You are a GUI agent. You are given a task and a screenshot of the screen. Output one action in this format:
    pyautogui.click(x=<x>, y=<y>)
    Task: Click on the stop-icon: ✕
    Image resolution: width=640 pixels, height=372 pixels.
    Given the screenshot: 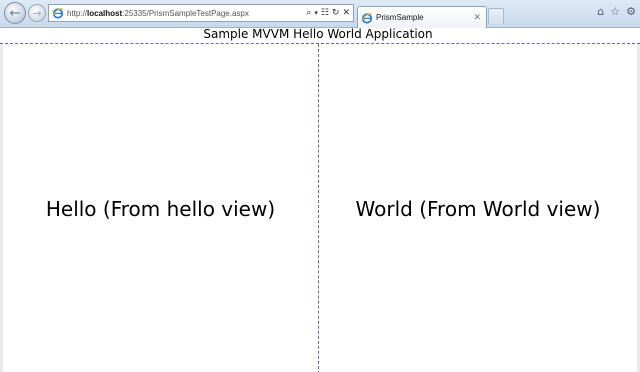 What is the action you would take?
    pyautogui.click(x=346, y=13)
    